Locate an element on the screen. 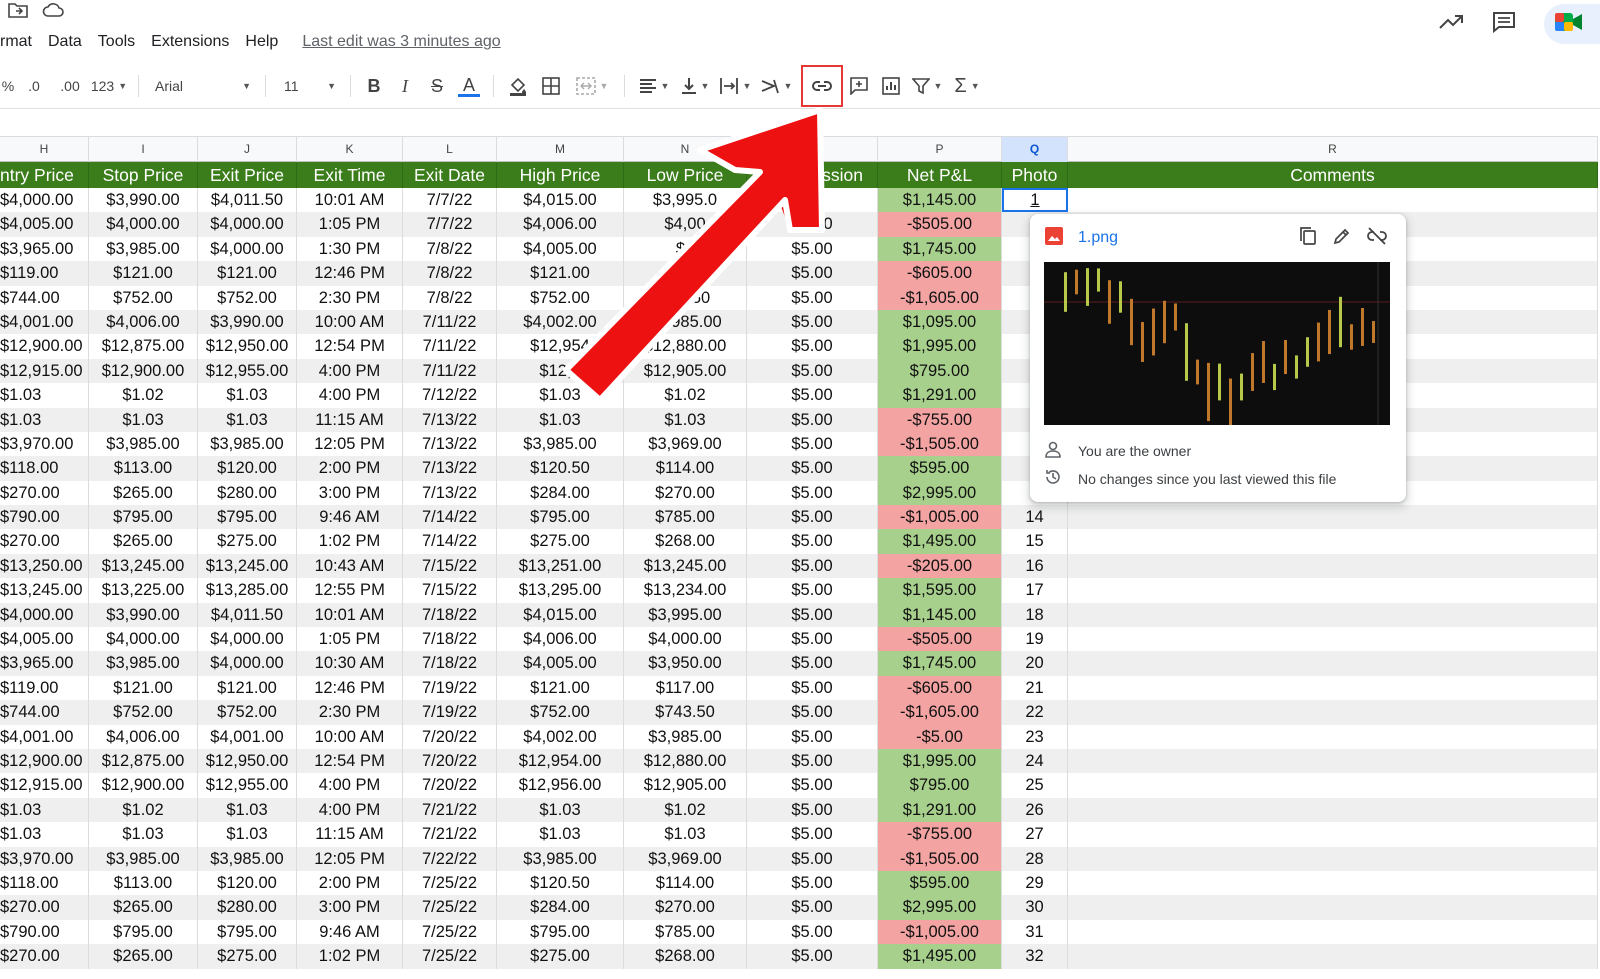 This screenshot has width=1600, height=979. header-photo: Photo is located at coordinates (1035, 175).